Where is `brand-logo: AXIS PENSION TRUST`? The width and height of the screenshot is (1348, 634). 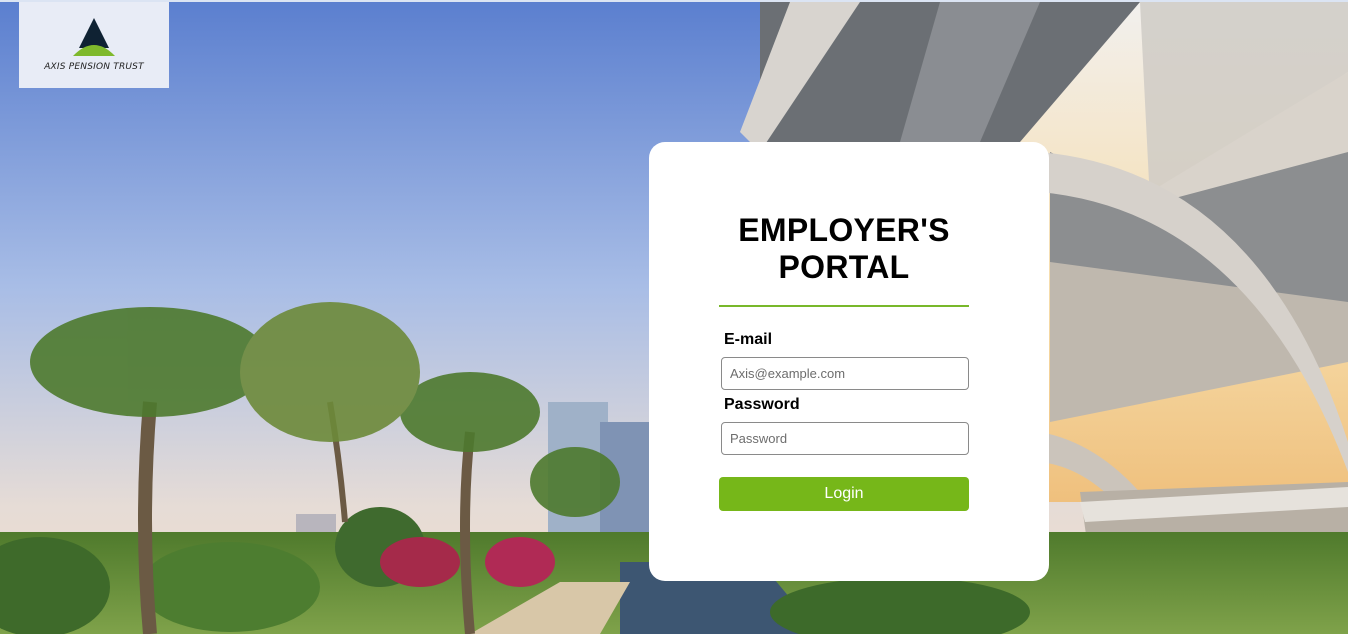 brand-logo: AXIS PENSION TRUST is located at coordinates (94, 45).